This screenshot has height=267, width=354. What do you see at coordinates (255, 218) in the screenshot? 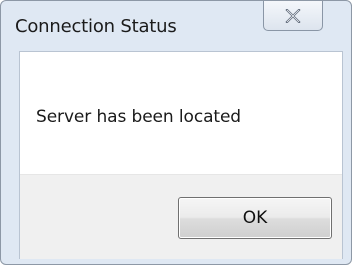
I see `ok-button: OK` at bounding box center [255, 218].